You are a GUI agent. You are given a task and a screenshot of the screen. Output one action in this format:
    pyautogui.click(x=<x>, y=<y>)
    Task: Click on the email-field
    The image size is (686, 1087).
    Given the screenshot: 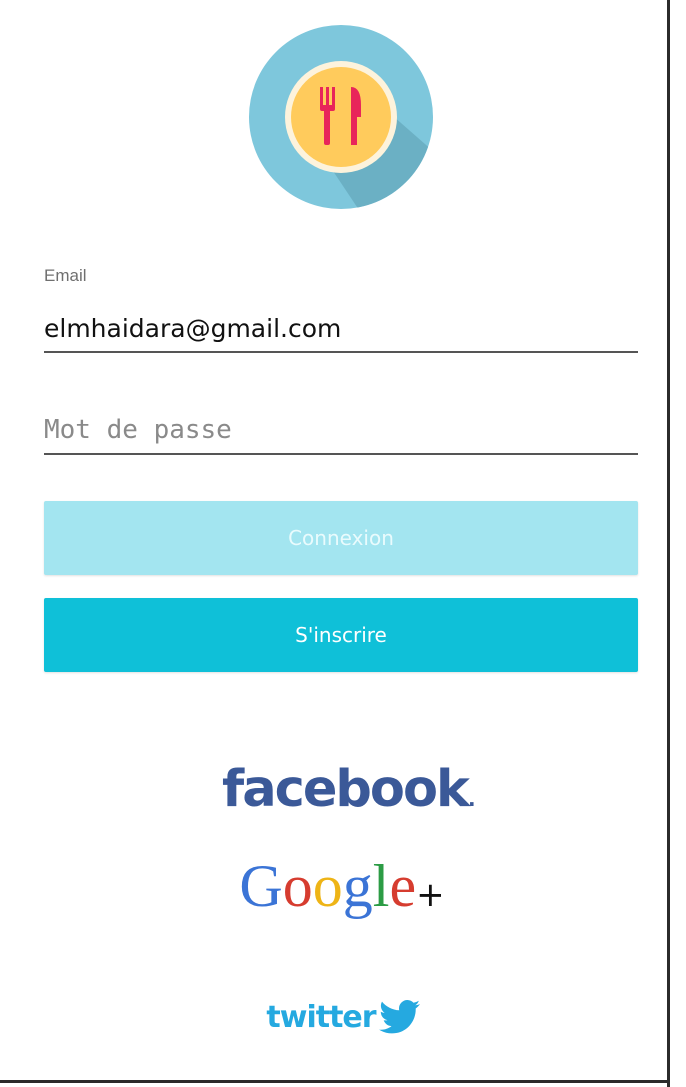 What is the action you would take?
    pyautogui.click(x=341, y=328)
    